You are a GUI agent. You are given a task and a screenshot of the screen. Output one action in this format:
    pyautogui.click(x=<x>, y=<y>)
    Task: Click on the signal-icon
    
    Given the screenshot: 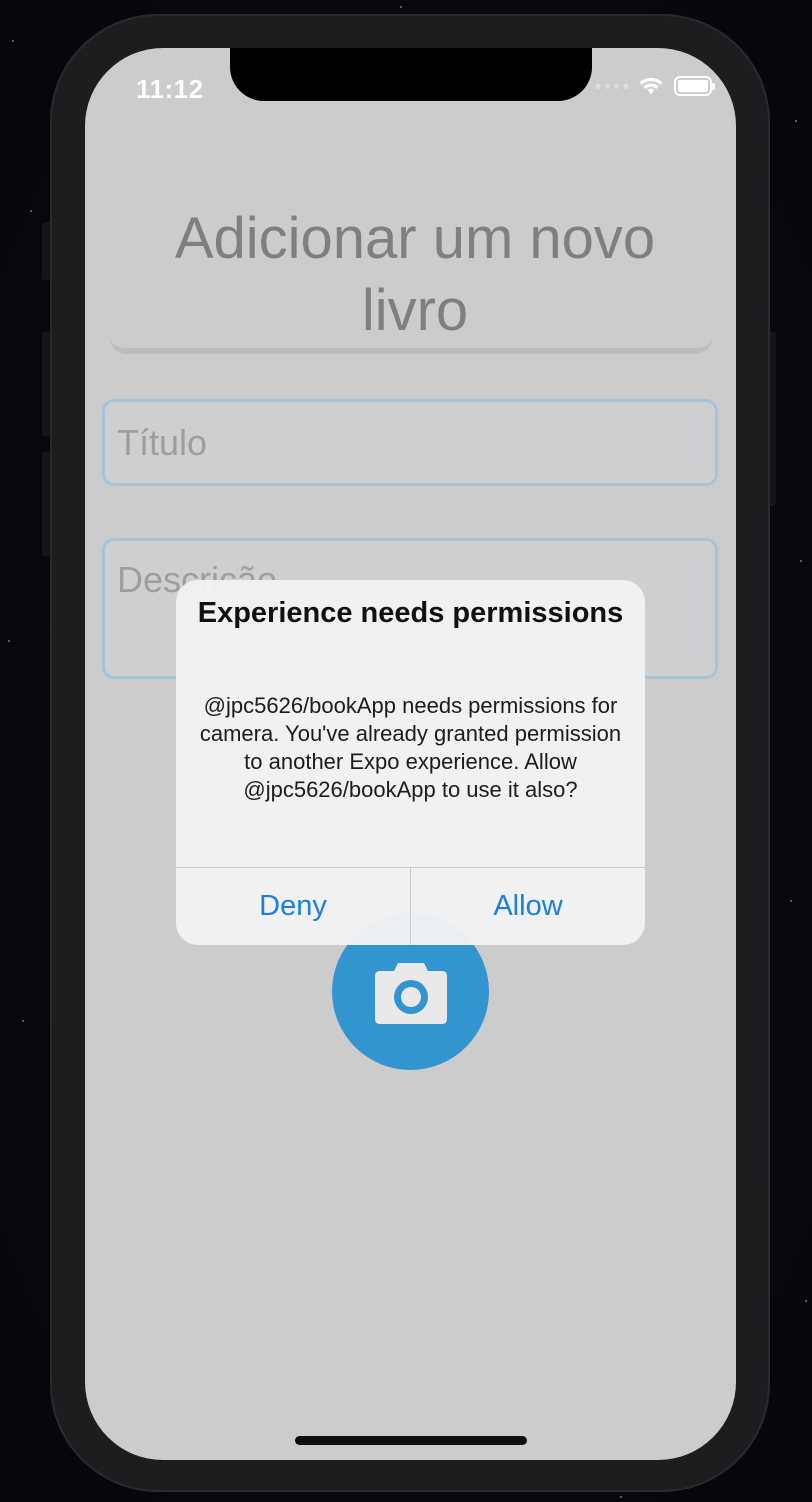 What is the action you would take?
    pyautogui.click(x=612, y=86)
    